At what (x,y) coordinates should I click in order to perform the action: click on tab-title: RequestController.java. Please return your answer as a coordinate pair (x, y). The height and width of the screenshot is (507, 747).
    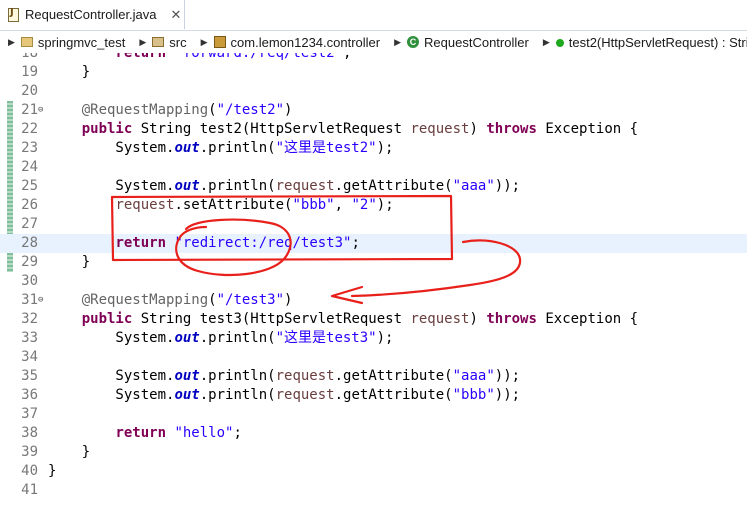
    Looking at the image, I should click on (91, 14).